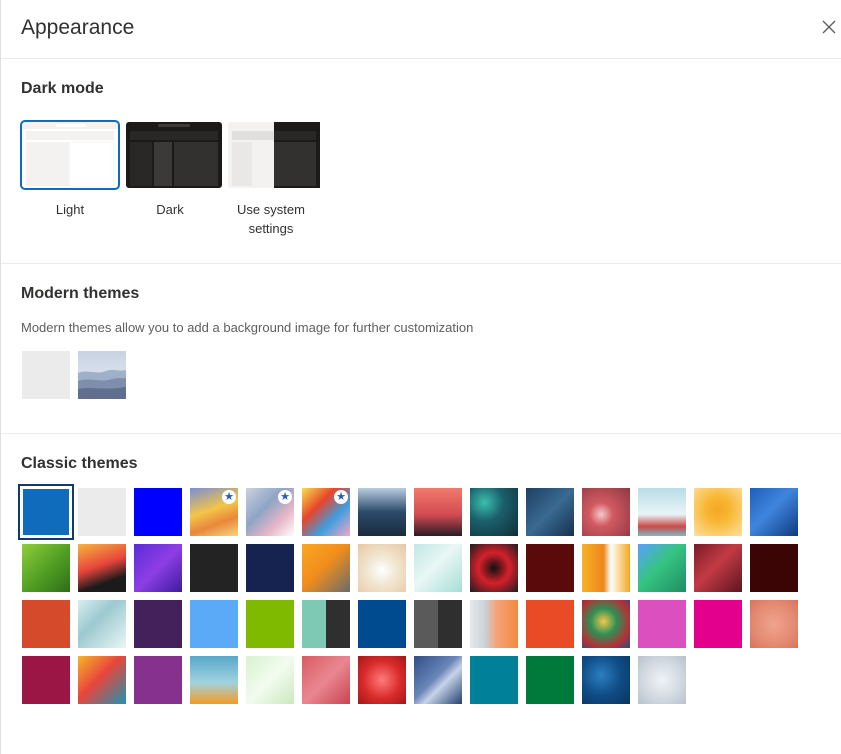 The image size is (841, 754). I want to click on system-mode-label: Use system settings, so click(271, 219).